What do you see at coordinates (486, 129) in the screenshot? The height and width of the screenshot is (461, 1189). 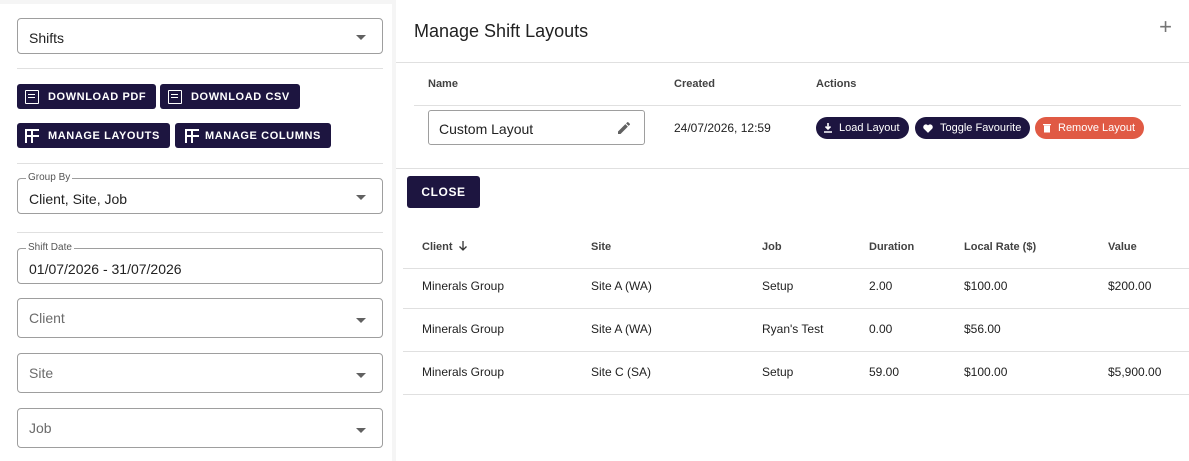 I see `layout-name-value: Custom Layout` at bounding box center [486, 129].